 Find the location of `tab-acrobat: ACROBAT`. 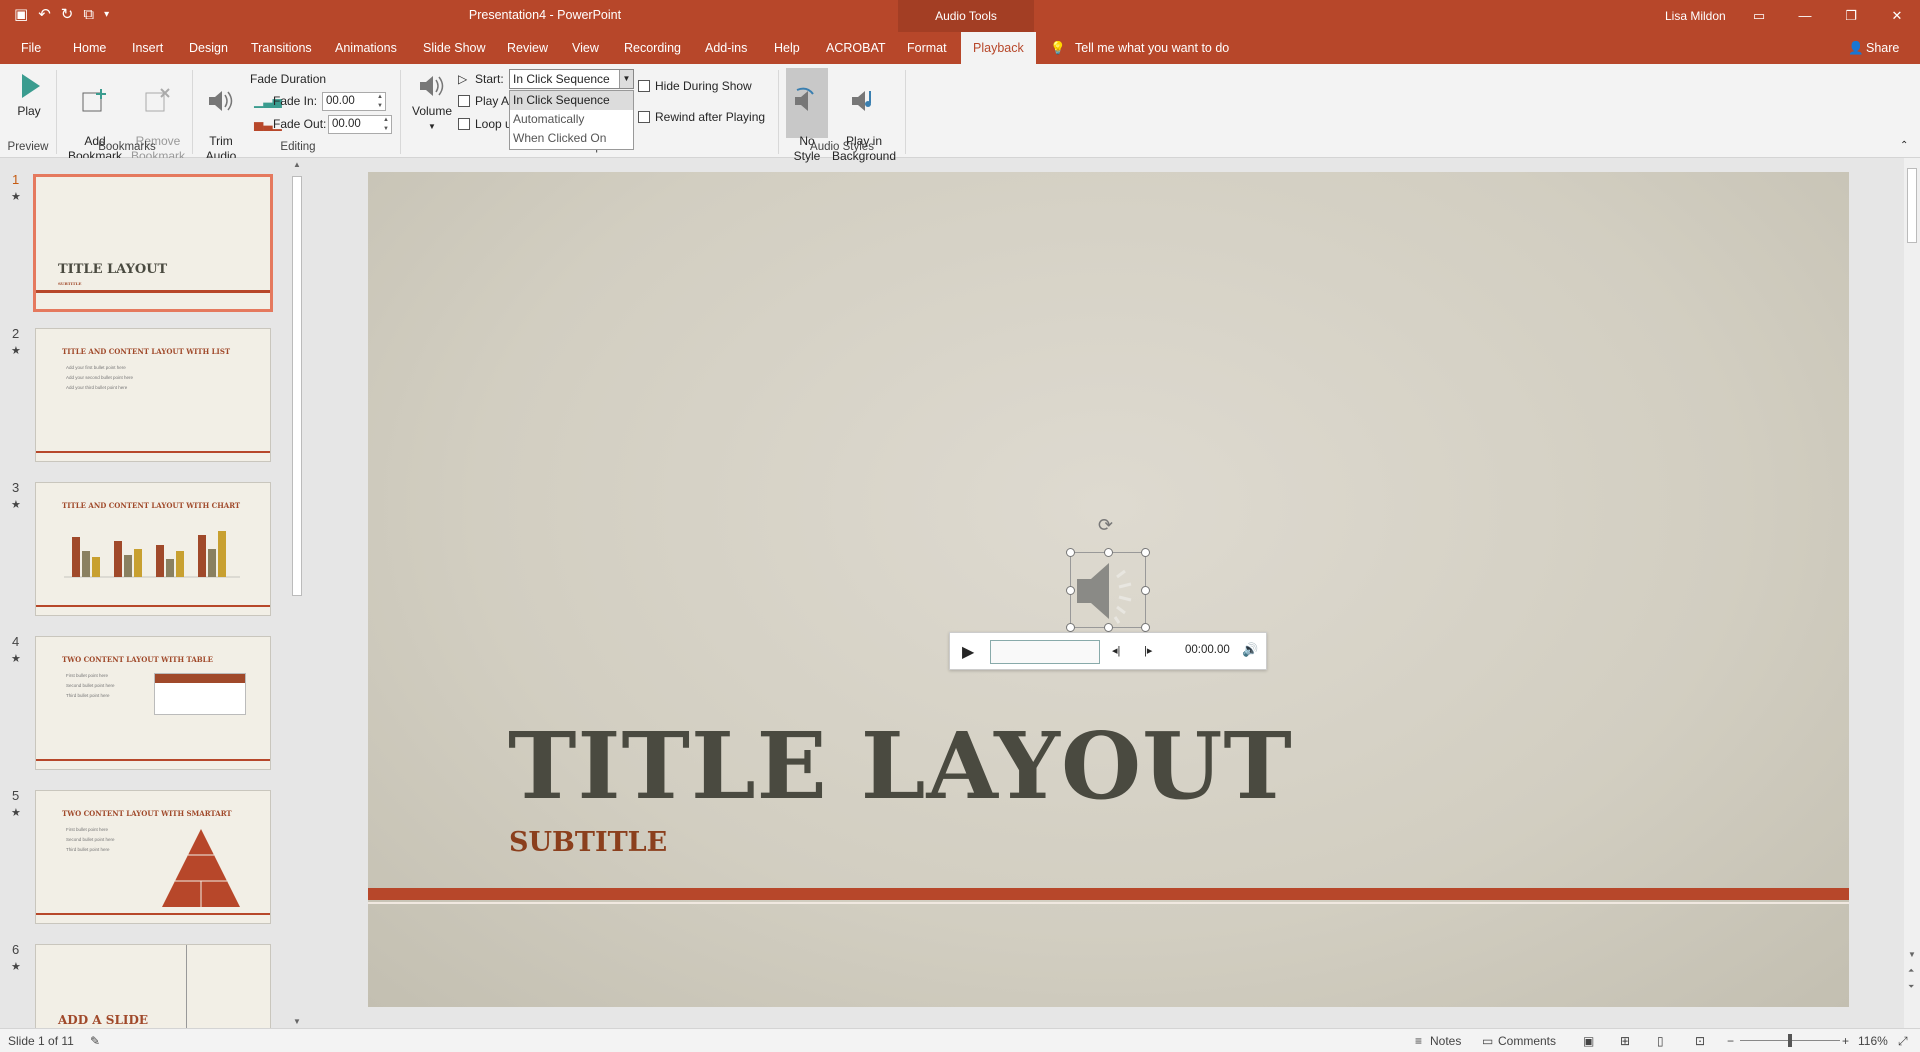

tab-acrobat: ACROBAT is located at coordinates (856, 48).